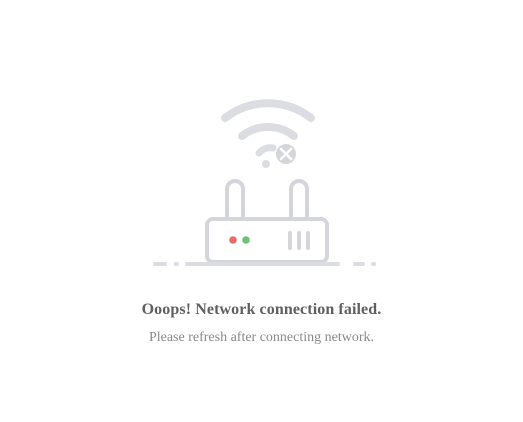 Image resolution: width=523 pixels, height=422 pixels. I want to click on error-subtitle: Please refresh after connecting network., so click(261, 337).